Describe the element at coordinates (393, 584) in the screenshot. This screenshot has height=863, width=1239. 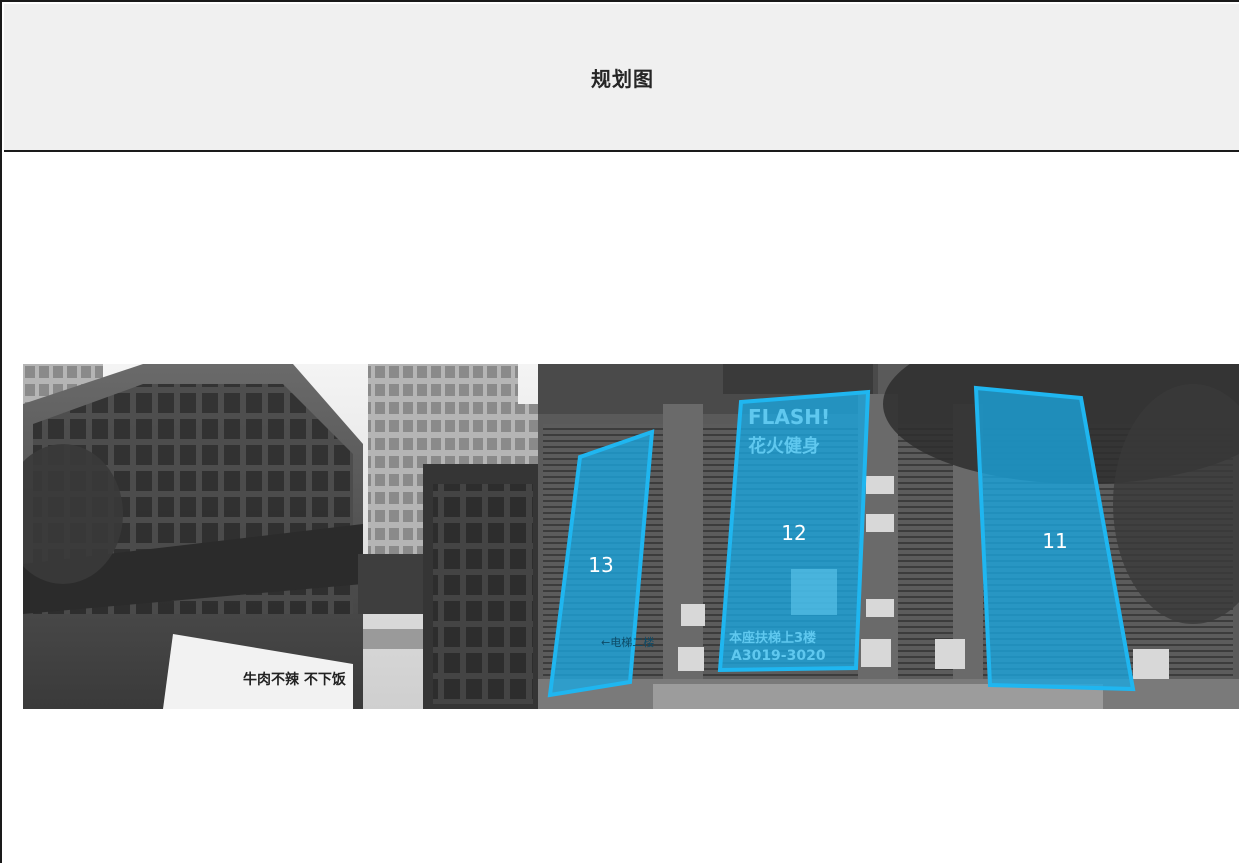
I see `sky-bridge` at that location.